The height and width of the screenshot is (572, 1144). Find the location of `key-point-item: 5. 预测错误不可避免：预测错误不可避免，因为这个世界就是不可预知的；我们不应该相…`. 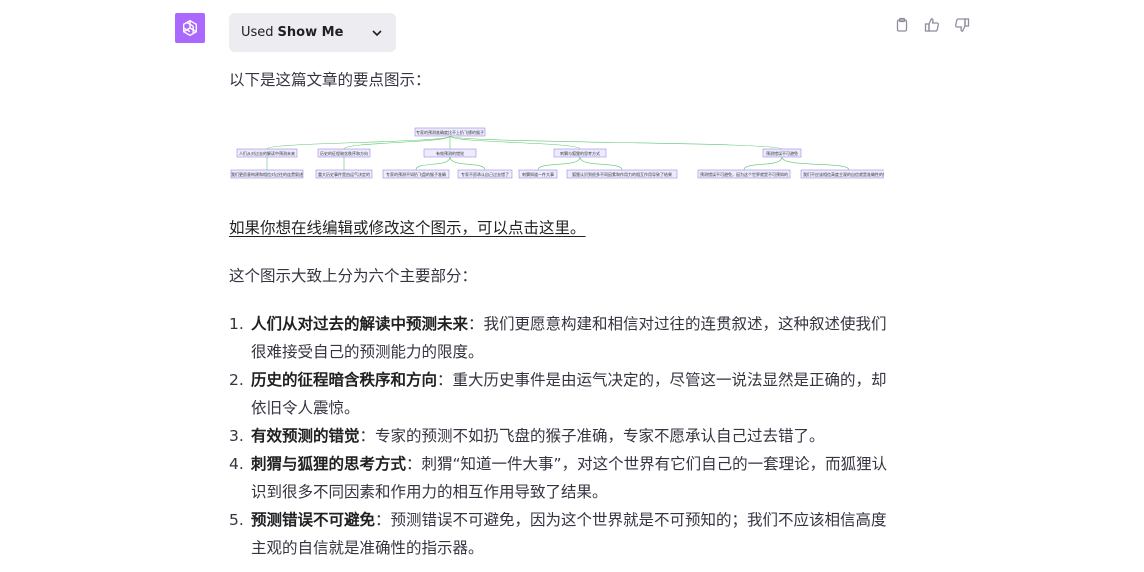

key-point-item: 5. 预测错误不可避免：预测错误不可避免，因为这个世界就是不可预知的；我们不应该相… is located at coordinates (559, 534).